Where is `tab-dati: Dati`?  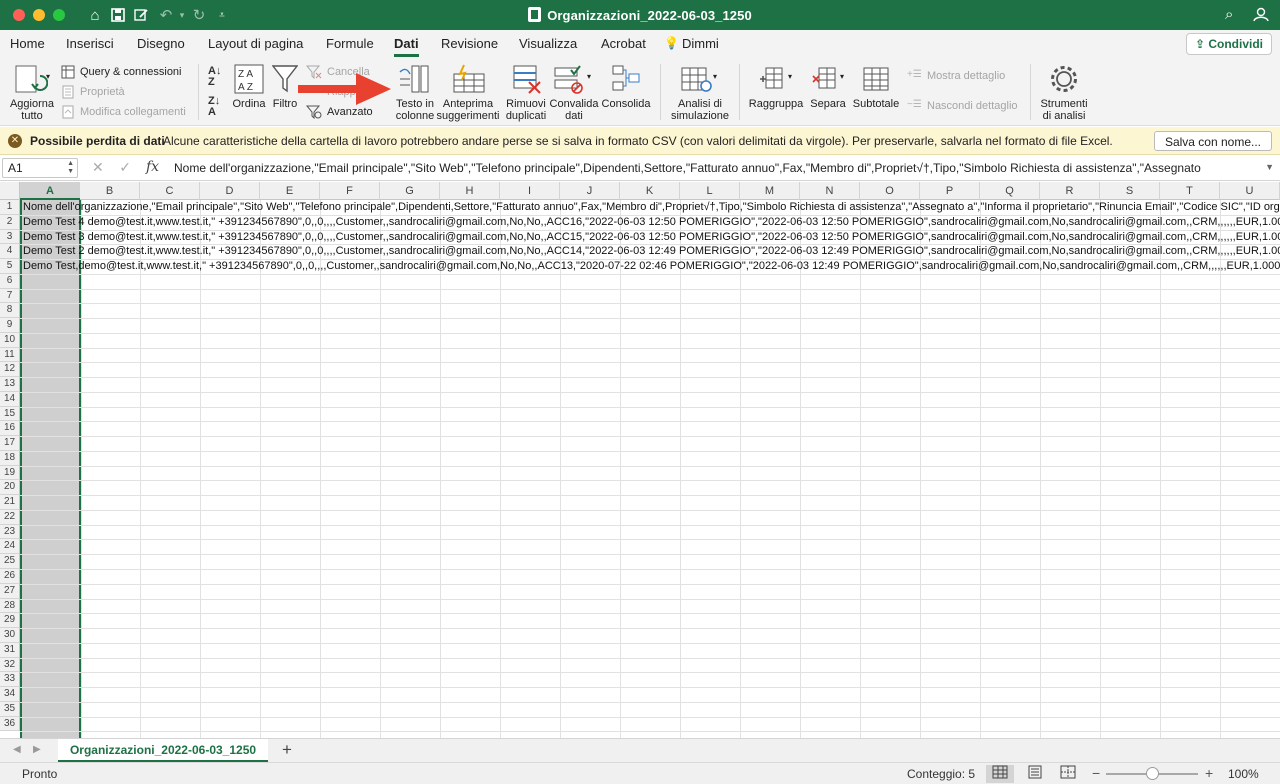
tab-dati: Dati is located at coordinates (406, 46).